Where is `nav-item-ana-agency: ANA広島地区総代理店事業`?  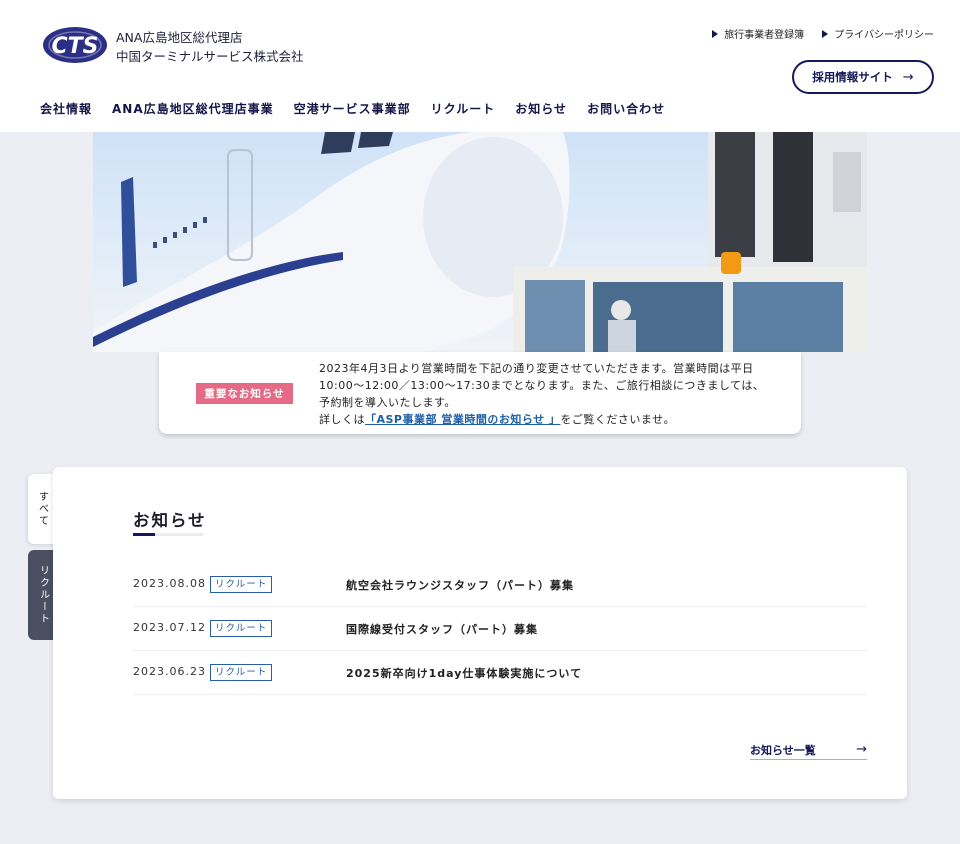
nav-item-ana-agency: ANA広島地区総代理店事業 is located at coordinates (193, 108).